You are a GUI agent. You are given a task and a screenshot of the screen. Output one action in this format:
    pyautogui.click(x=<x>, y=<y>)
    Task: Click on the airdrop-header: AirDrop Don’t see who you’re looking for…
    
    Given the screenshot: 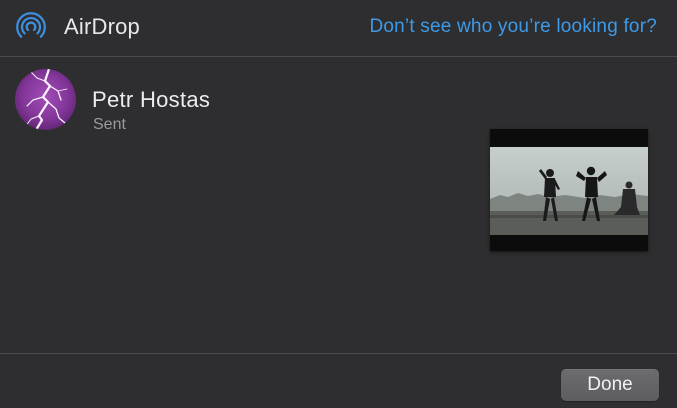 What is the action you would take?
    pyautogui.click(x=338, y=28)
    